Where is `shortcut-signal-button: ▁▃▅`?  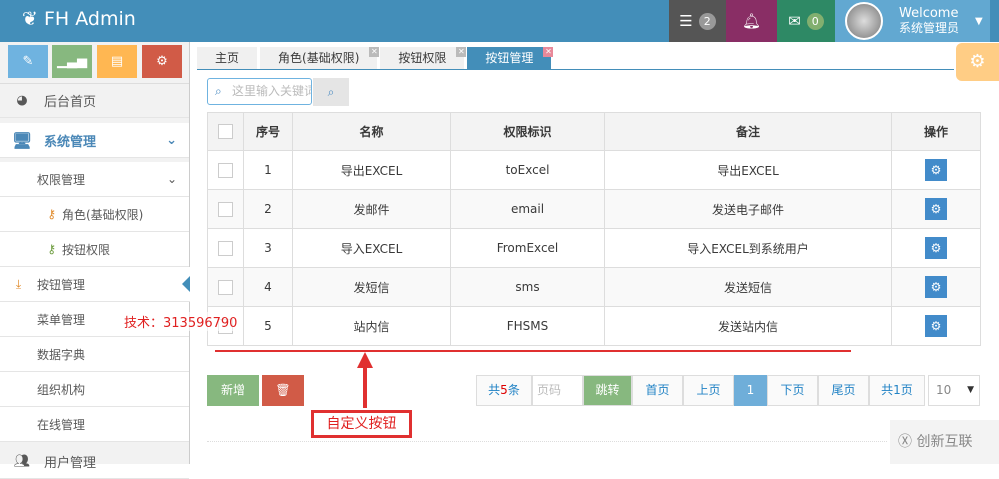 shortcut-signal-button: ▁▃▅ is located at coordinates (72, 61).